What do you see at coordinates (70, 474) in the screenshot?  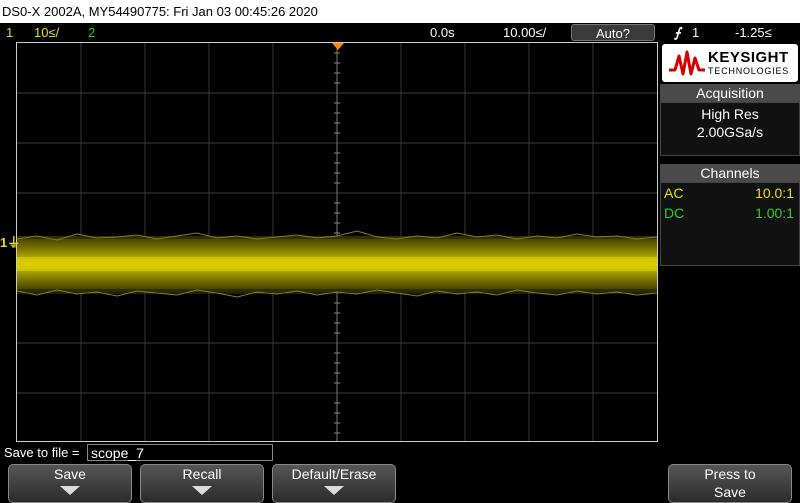 I see `save-button-label: Save` at bounding box center [70, 474].